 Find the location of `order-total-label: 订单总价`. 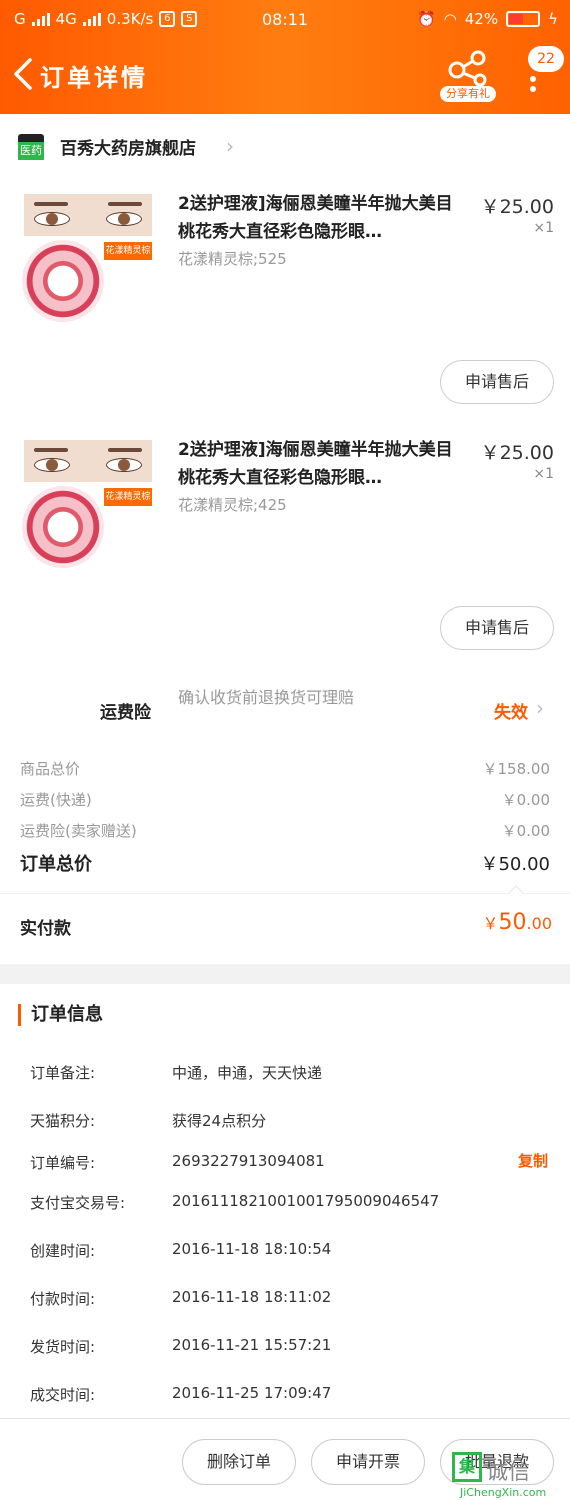

order-total-label: 订单总价 is located at coordinates (56, 864).